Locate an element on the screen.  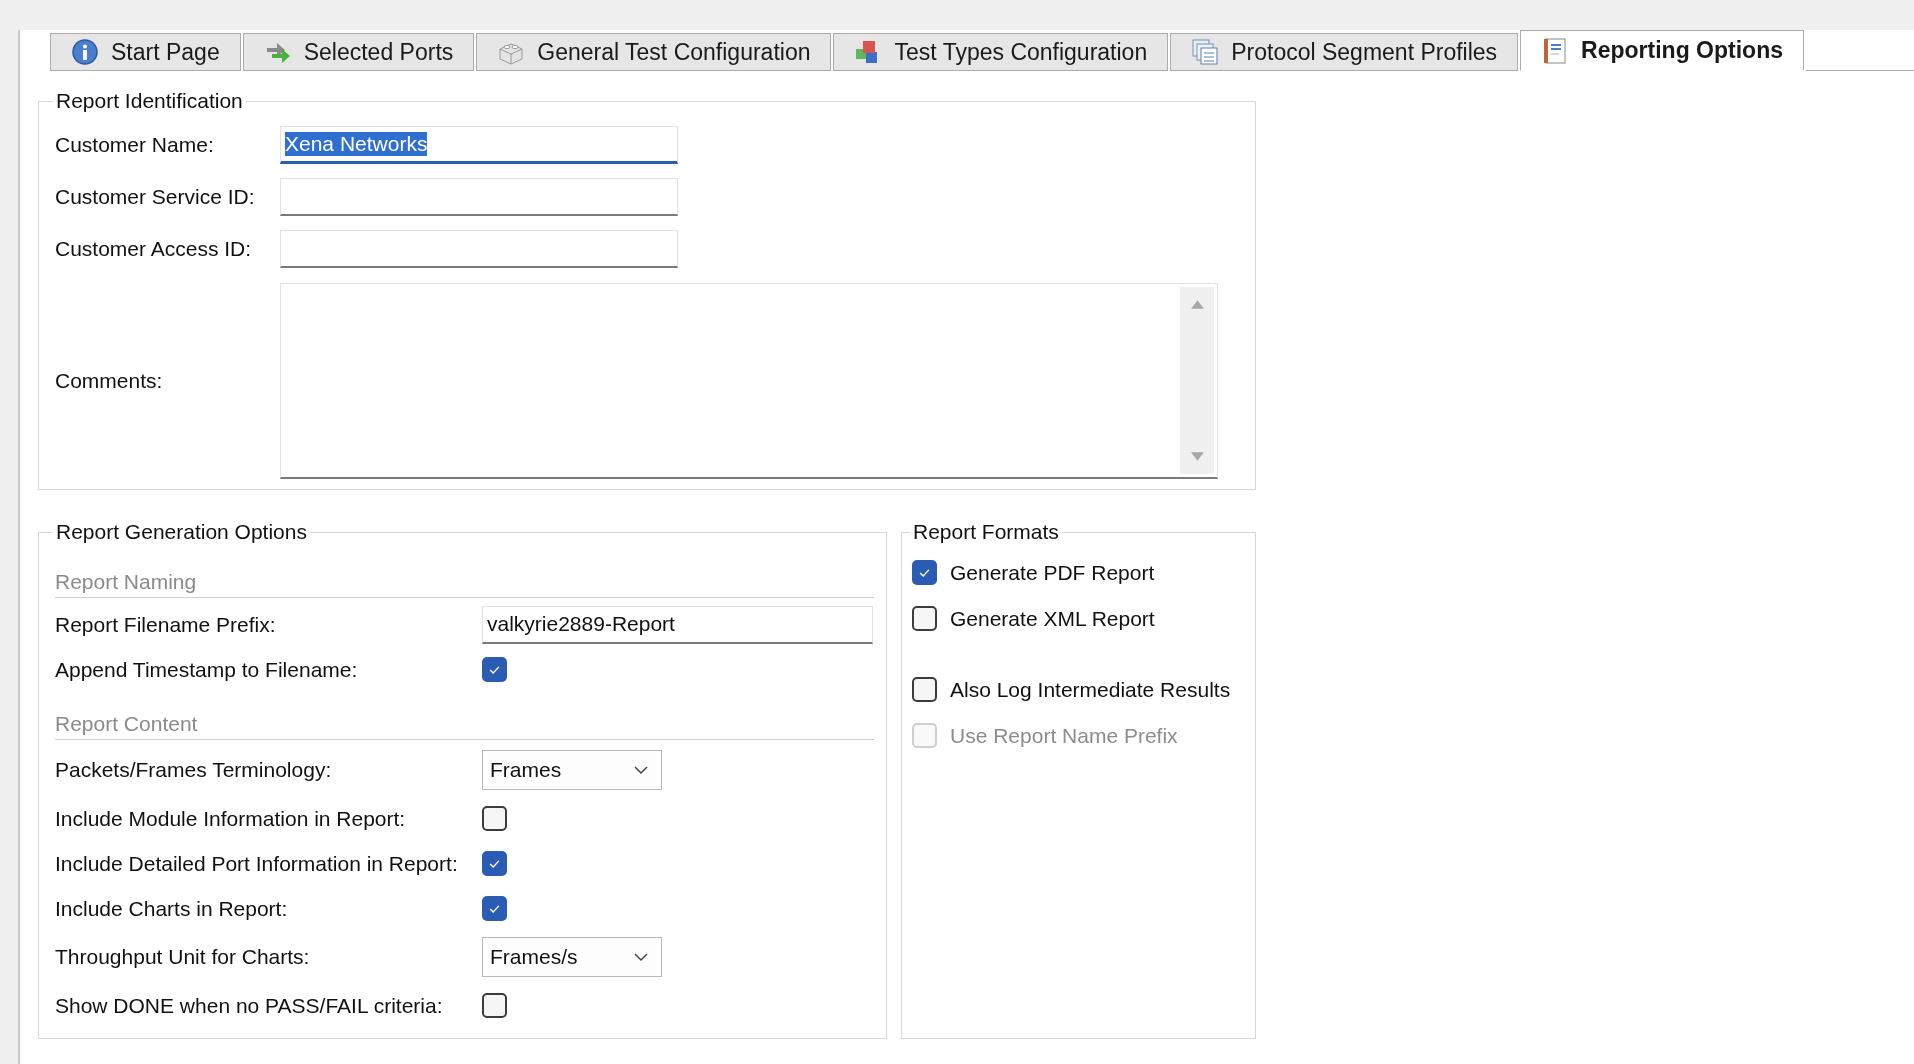
option-label: Show DONE when no PASS/FAIL criteria: is located at coordinates (249, 1005).